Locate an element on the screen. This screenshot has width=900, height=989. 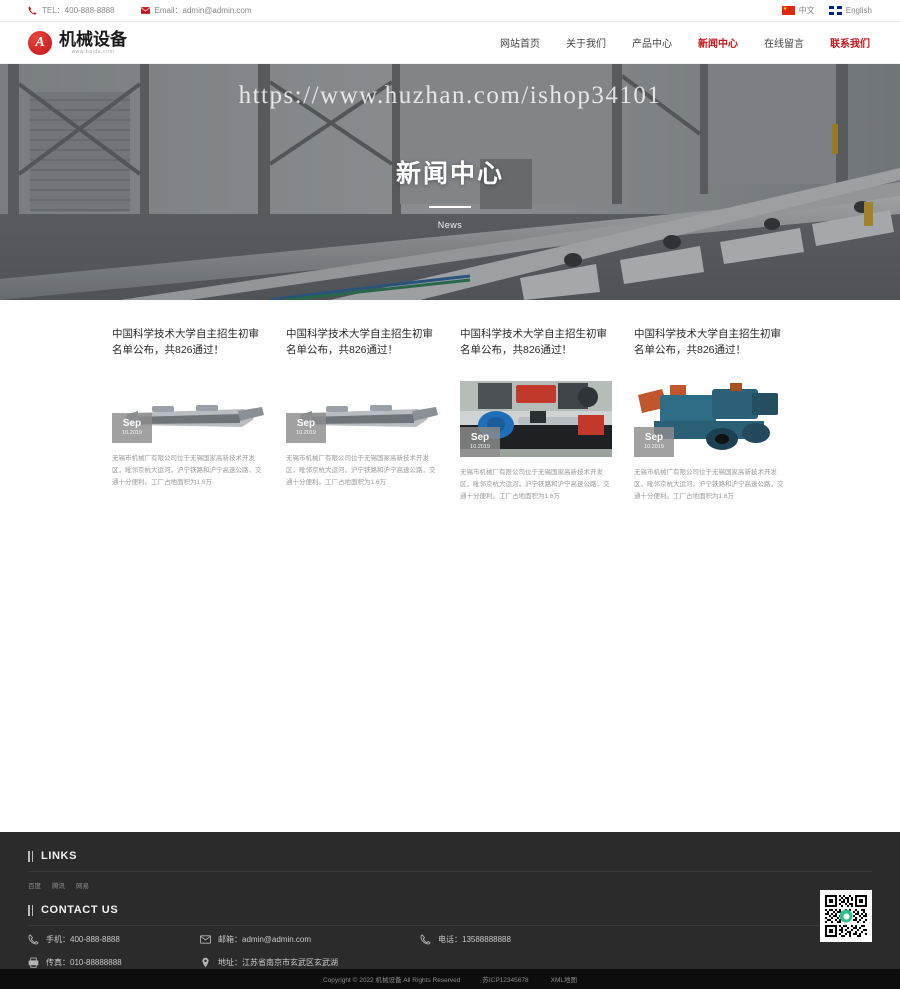
logo-mark-icon: A is located at coordinates (40, 42).